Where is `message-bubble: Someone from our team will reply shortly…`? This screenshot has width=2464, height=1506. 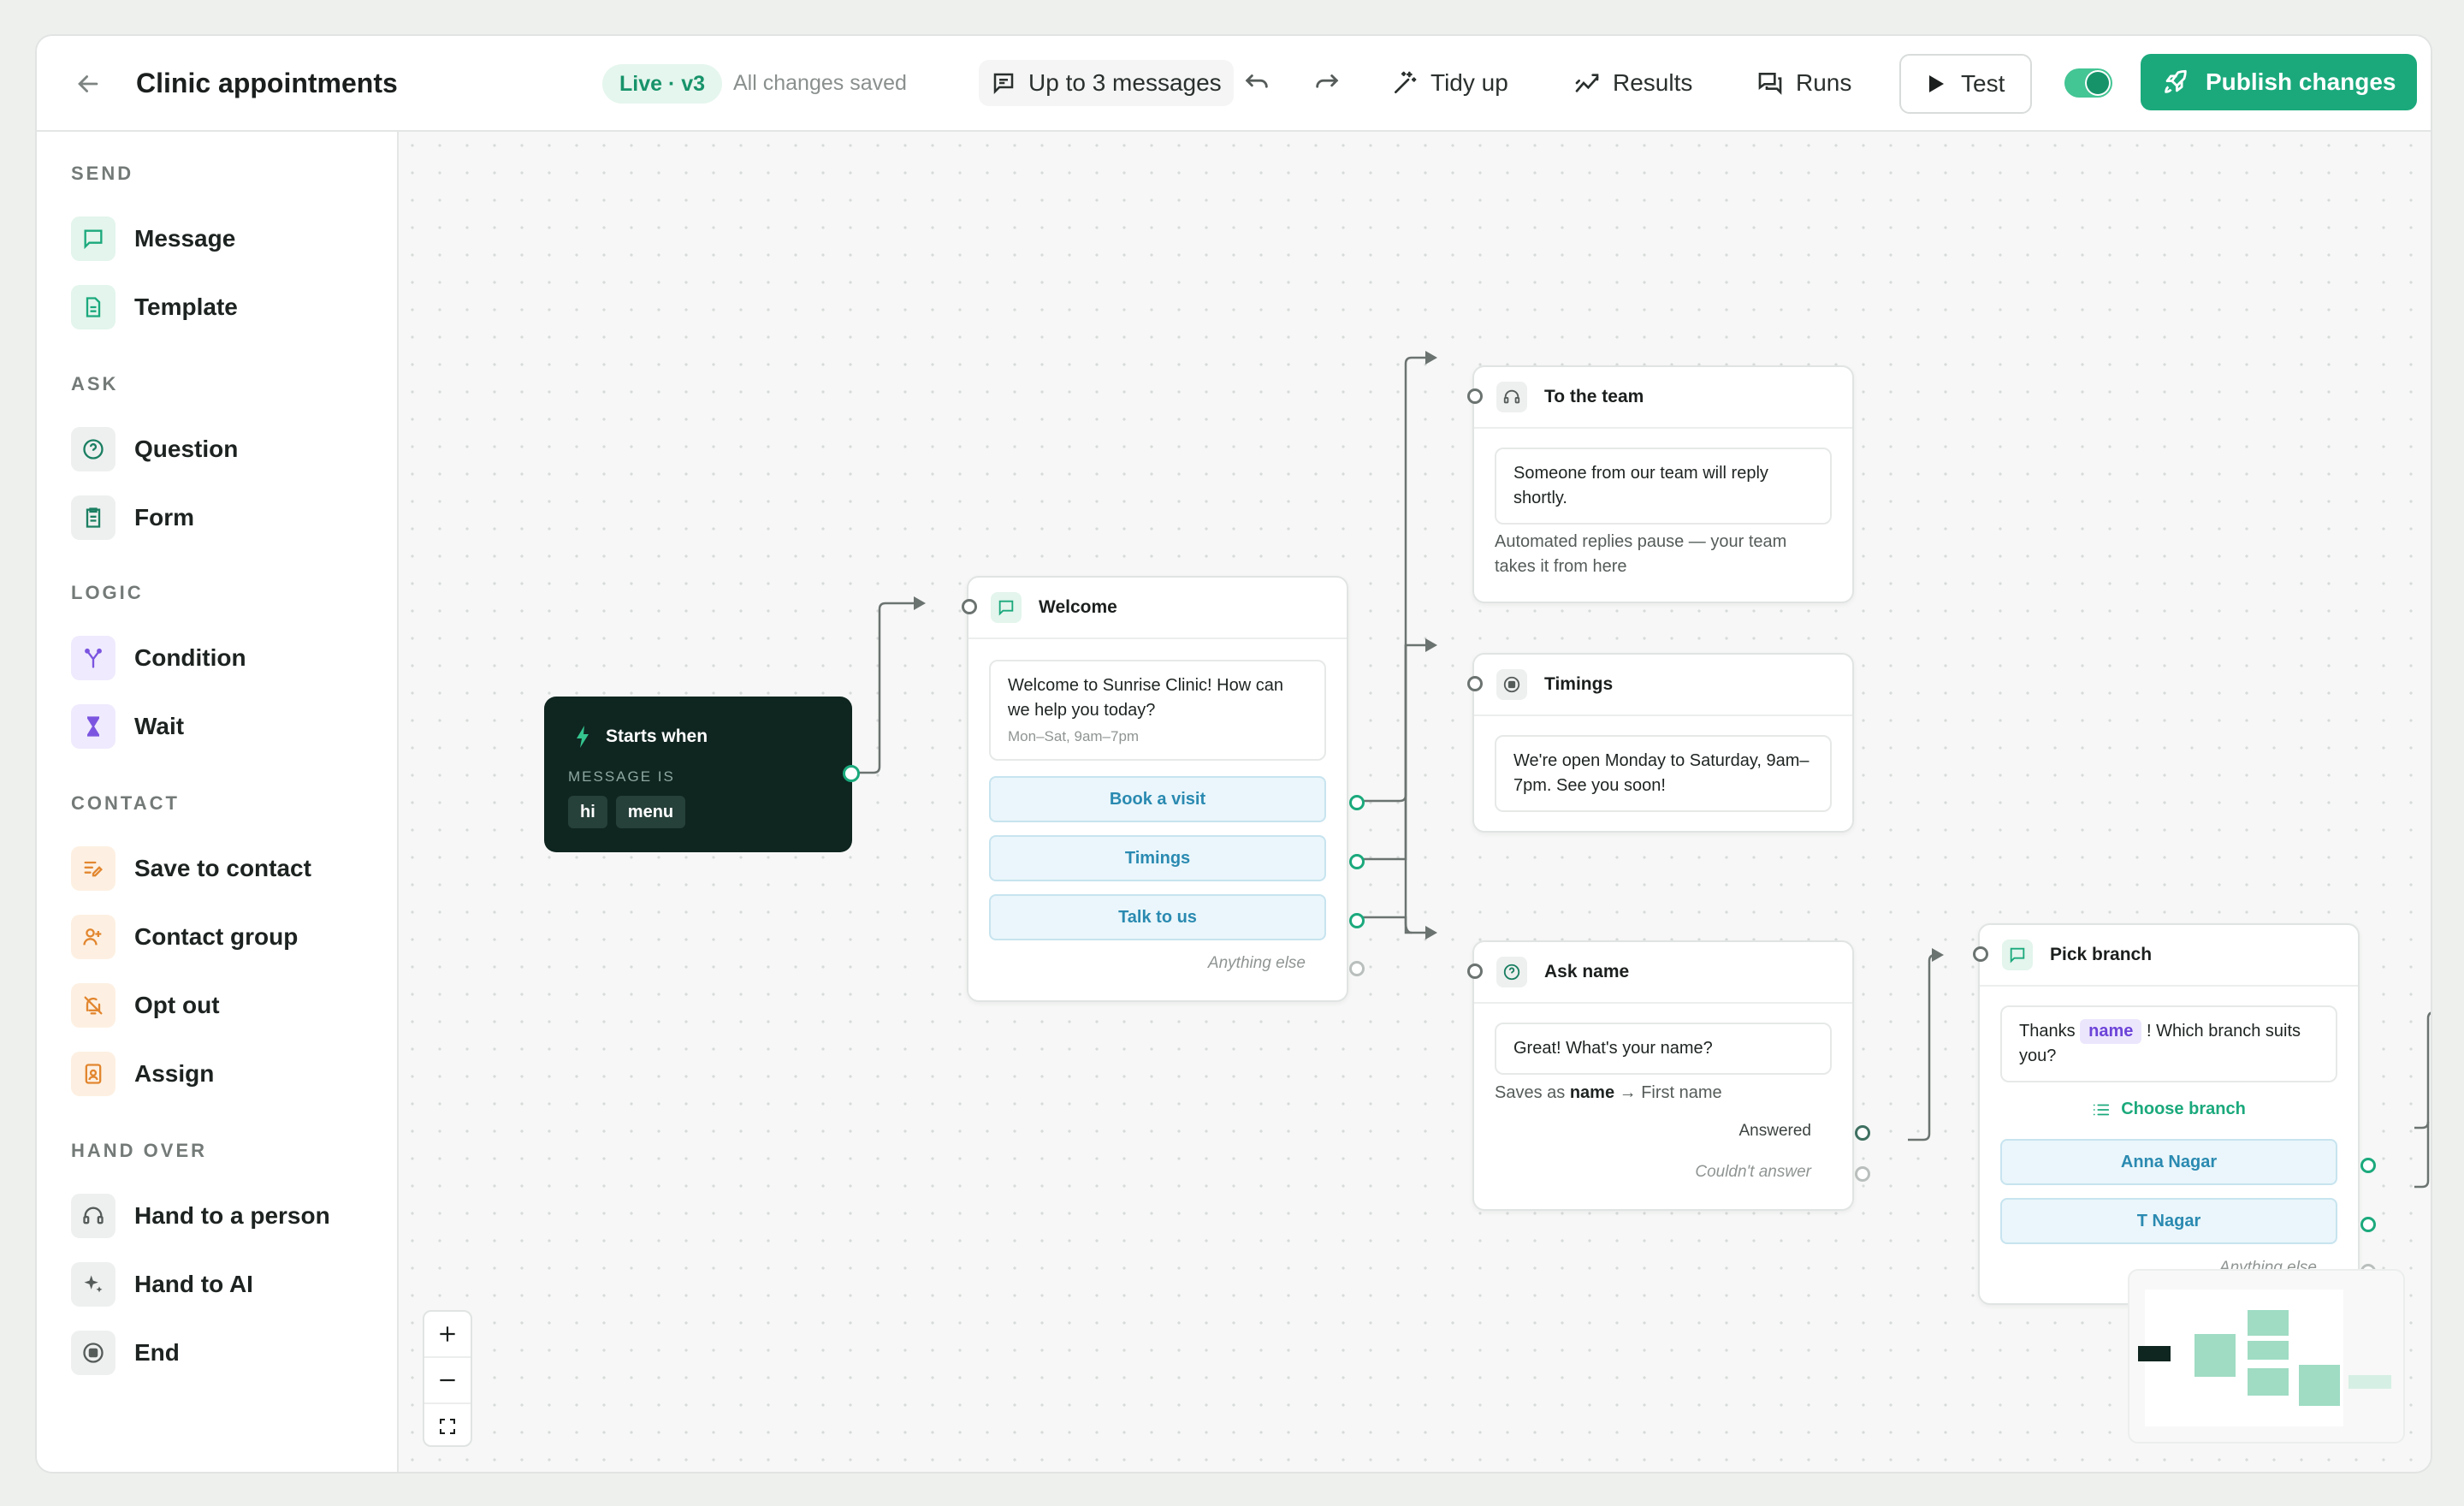
message-bubble: Someone from our team will reply shortly… is located at coordinates (1663, 487).